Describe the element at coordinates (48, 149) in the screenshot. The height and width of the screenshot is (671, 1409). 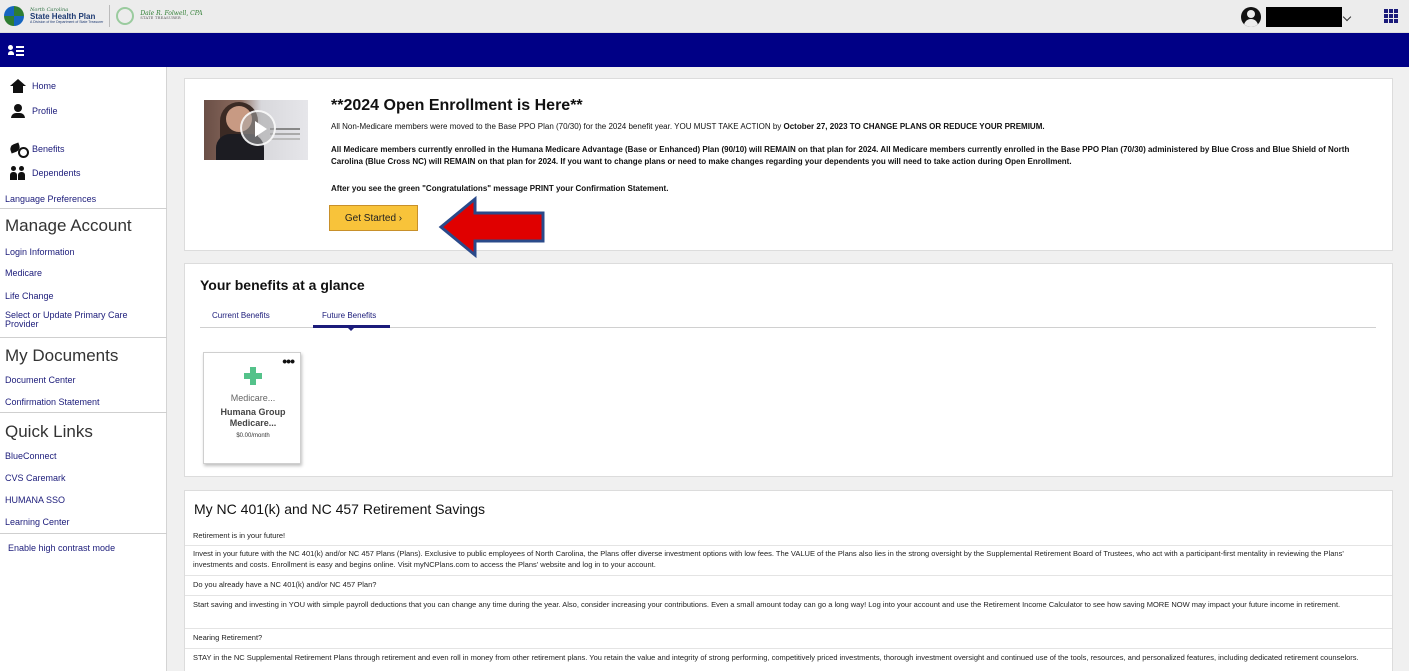
I see `sidebar-item-label: Benefits` at that location.